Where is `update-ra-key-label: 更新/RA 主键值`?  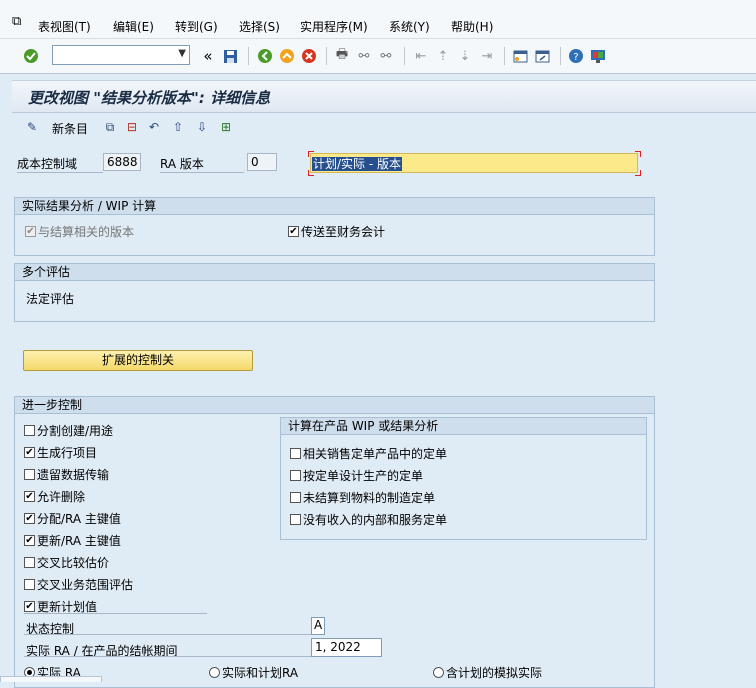
update-ra-key-label: 更新/RA 主键值 is located at coordinates (79, 541).